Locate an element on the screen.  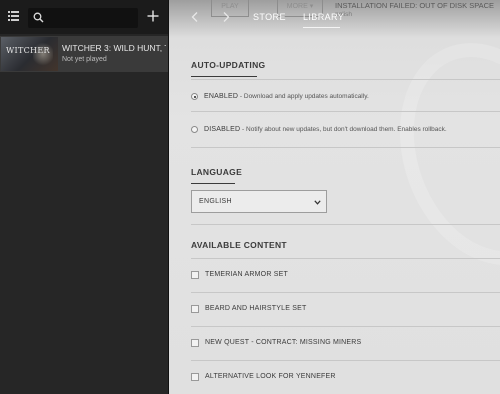
auto-update-disabled-radio is located at coordinates (194, 129).